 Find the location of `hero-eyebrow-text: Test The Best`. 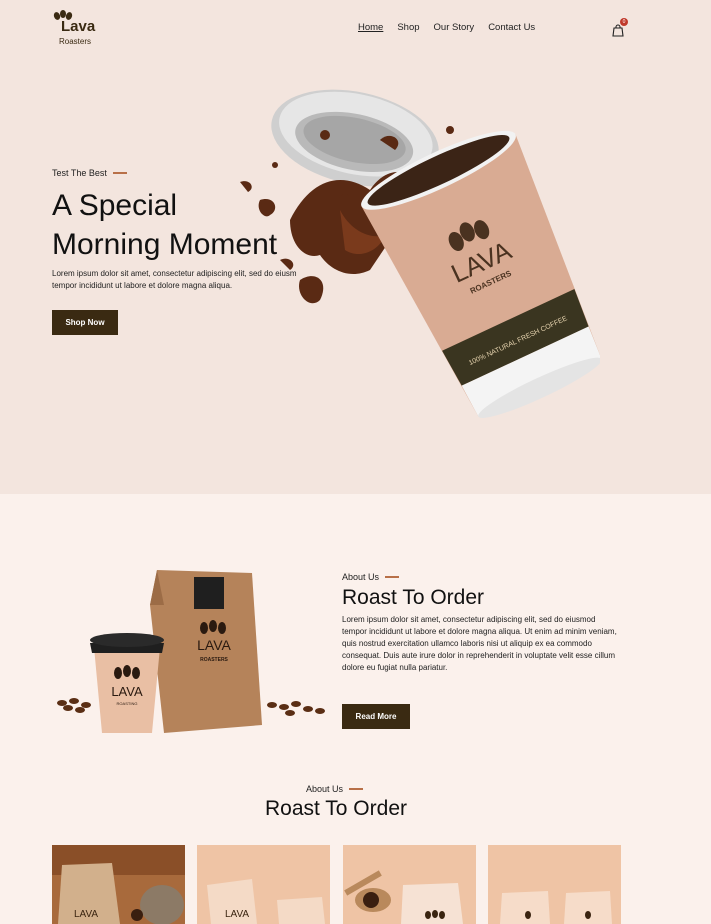

hero-eyebrow-text: Test The Best is located at coordinates (79, 173).